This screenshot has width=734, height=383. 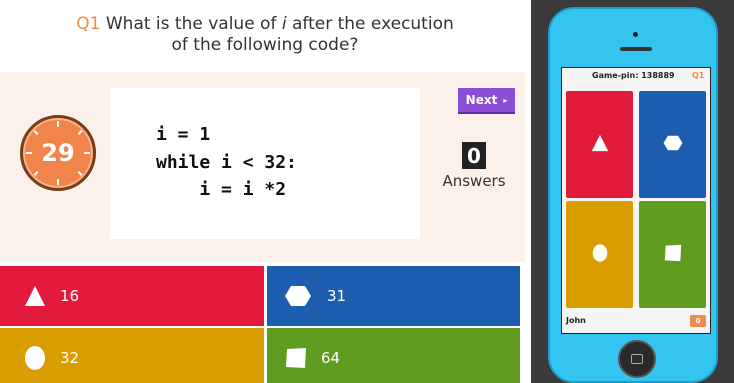 I want to click on home-square-icon, so click(x=637, y=359).